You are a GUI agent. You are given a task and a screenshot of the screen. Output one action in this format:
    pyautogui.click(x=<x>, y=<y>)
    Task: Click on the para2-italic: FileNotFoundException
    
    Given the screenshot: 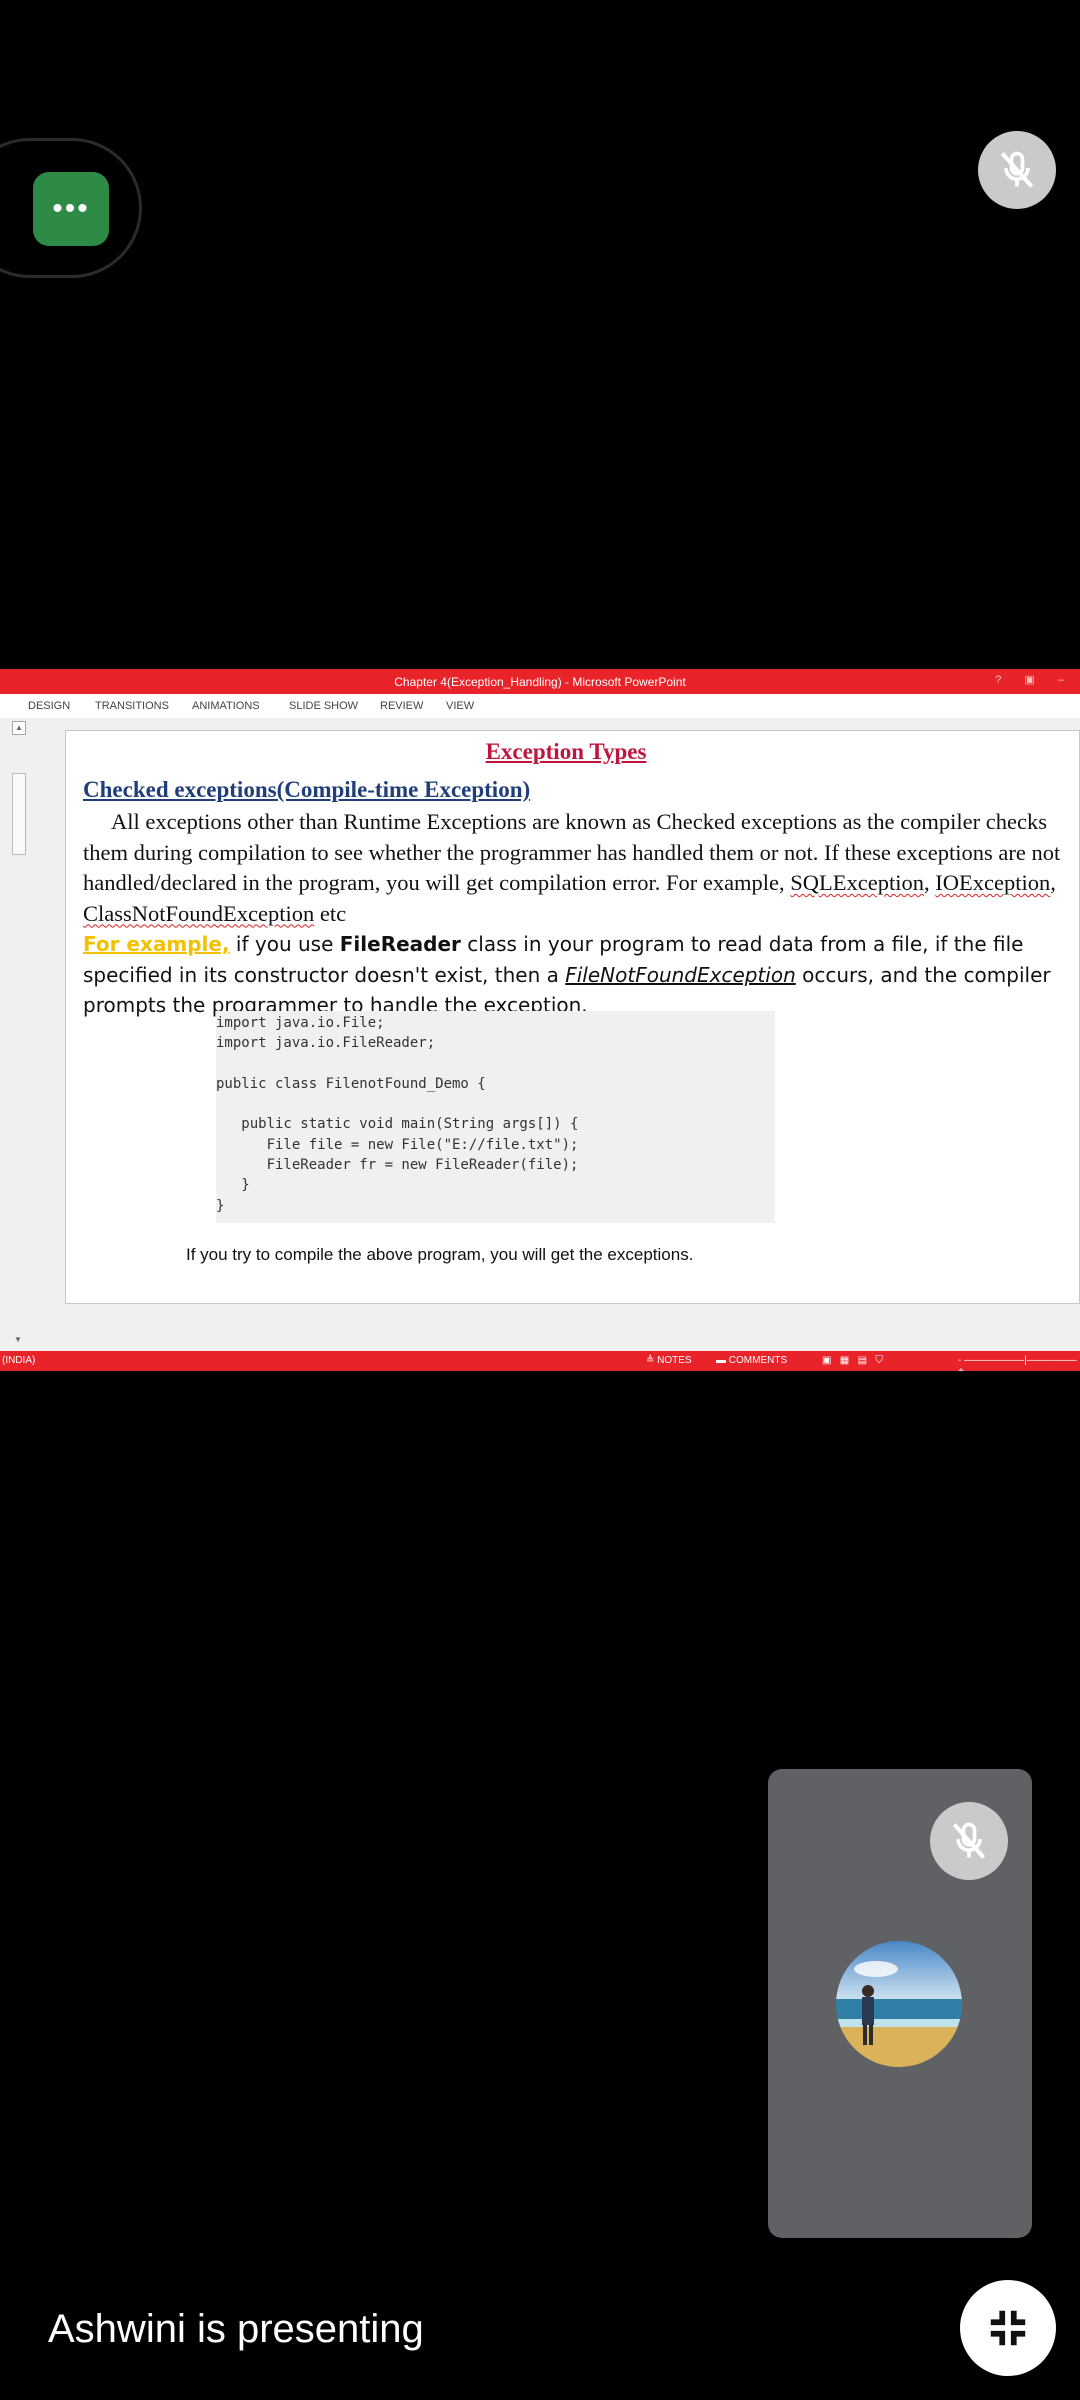 What is the action you would take?
    pyautogui.click(x=680, y=974)
    